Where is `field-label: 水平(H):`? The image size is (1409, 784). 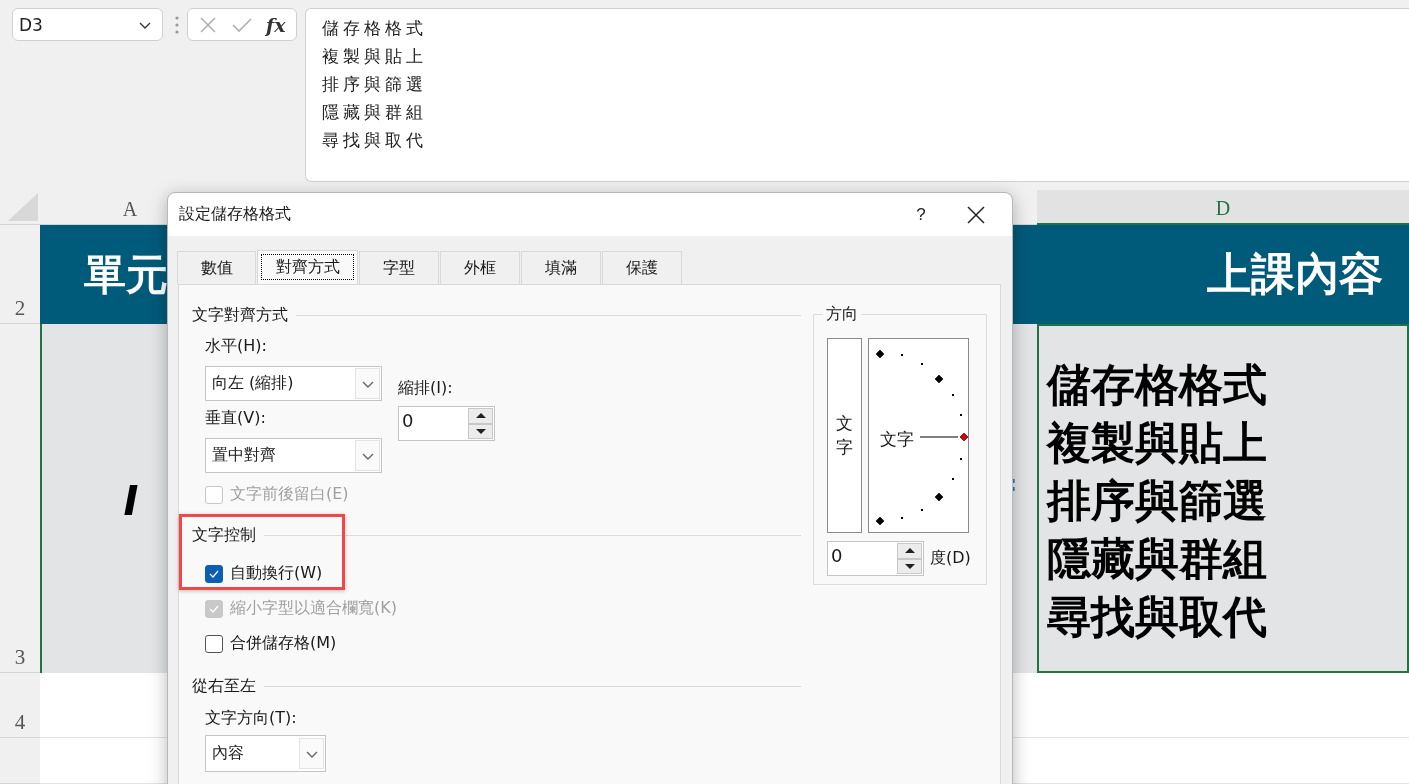
field-label: 水平(H): is located at coordinates (236, 346).